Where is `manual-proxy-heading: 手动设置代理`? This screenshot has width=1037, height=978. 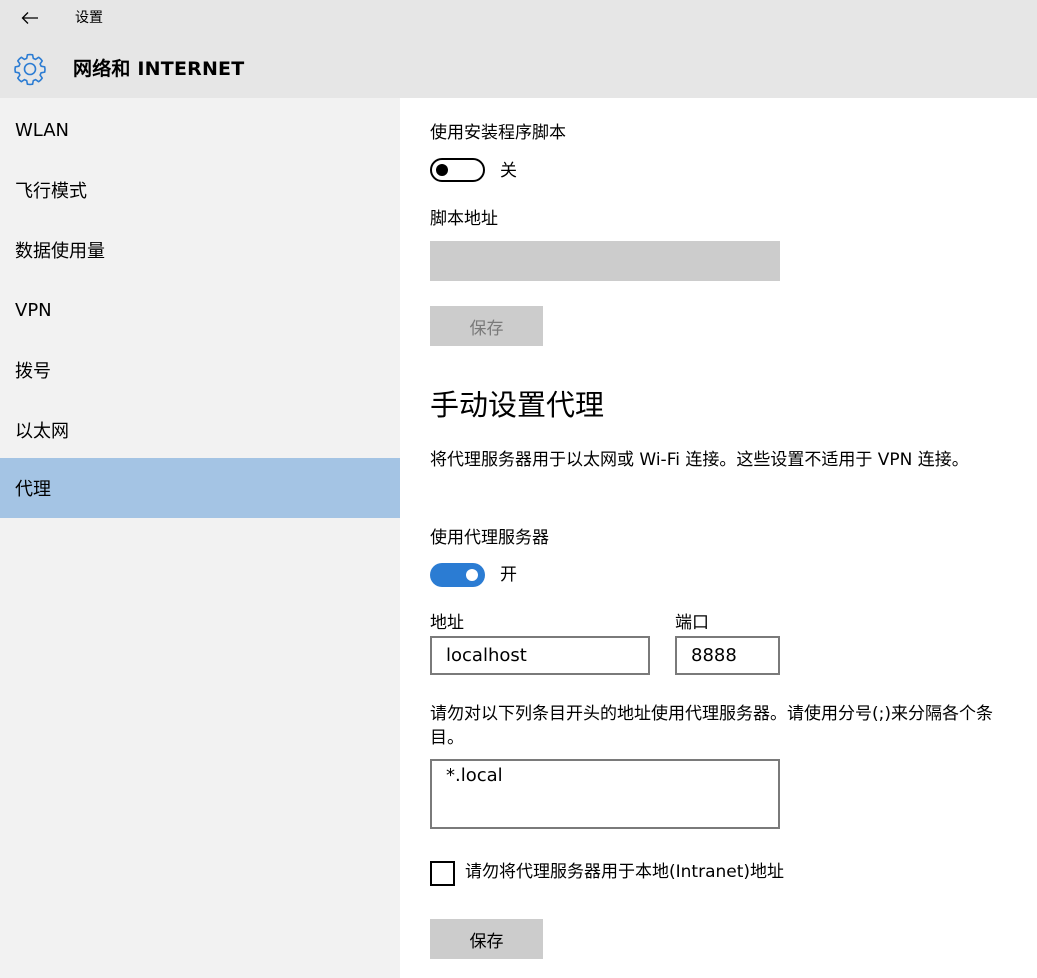 manual-proxy-heading: 手动设置代理 is located at coordinates (517, 405).